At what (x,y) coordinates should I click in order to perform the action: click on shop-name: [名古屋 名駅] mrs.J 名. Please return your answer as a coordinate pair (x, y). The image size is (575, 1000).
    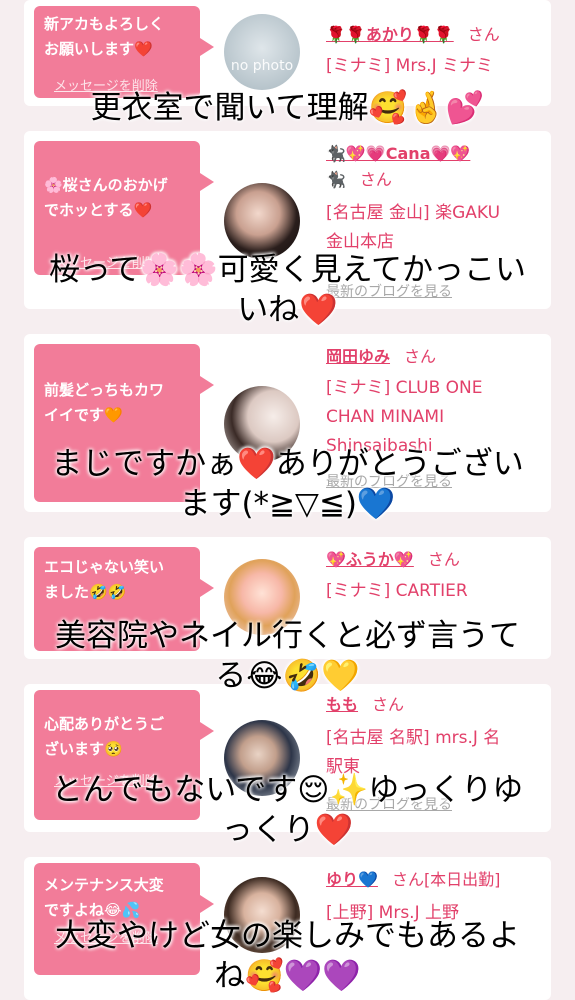
    Looking at the image, I should click on (413, 738).